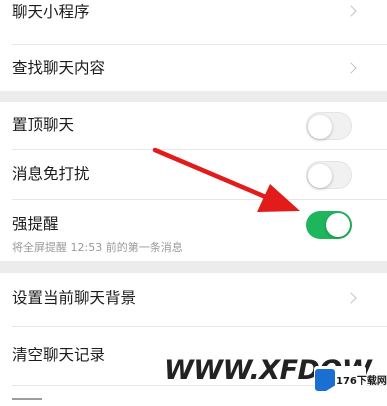 Image resolution: width=387 pixels, height=406 pixels. What do you see at coordinates (59, 355) in the screenshot?
I see `clear-chat-history-label: 清空聊天记录` at bounding box center [59, 355].